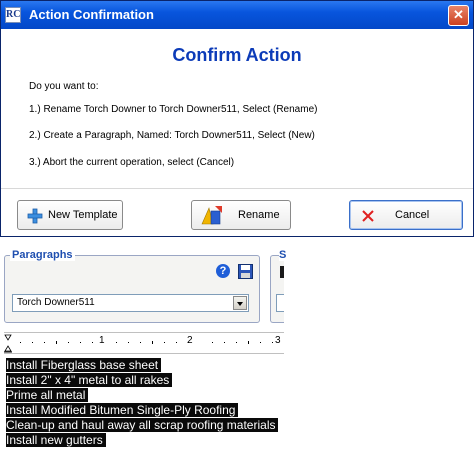 The width and height of the screenshot is (474, 473). Describe the element at coordinates (42, 255) in the screenshot. I see `paragraphs-group-label: Paragraphs` at that location.